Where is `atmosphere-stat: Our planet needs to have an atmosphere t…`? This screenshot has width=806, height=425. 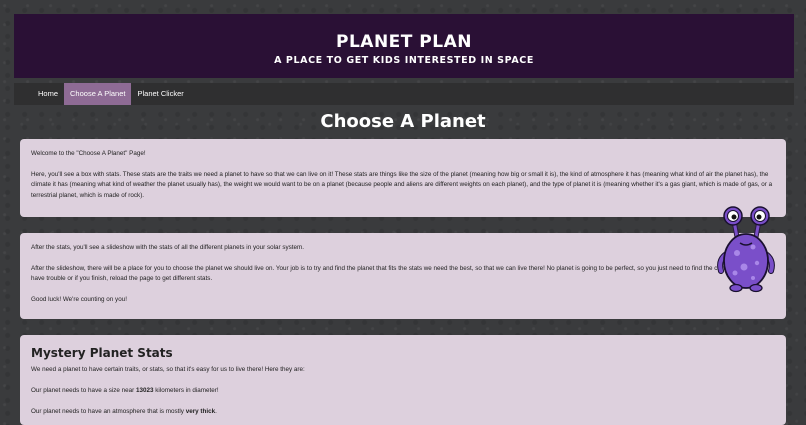
atmosphere-stat: Our planet needs to have an atmosphere t… is located at coordinates (403, 412).